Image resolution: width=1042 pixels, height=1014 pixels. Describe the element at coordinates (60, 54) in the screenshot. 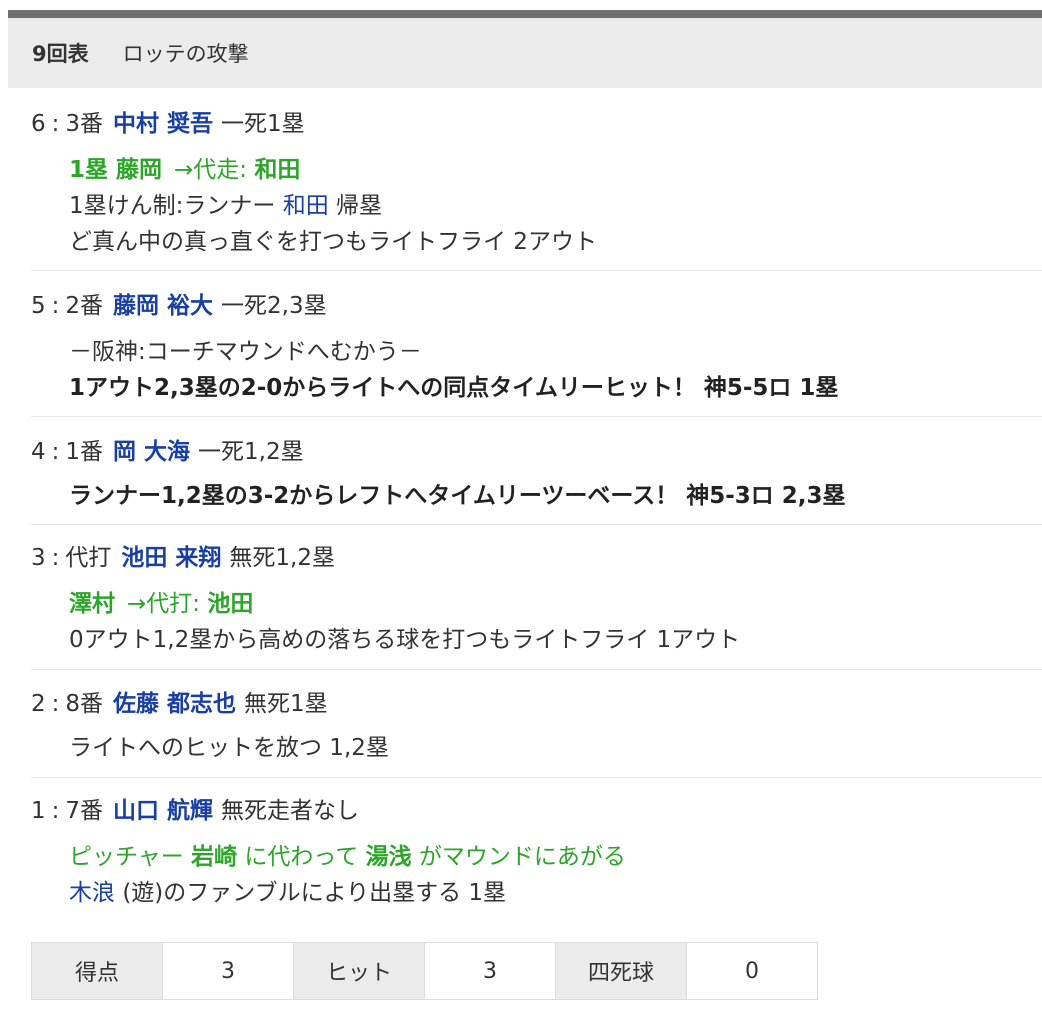

I see `inning-label: 9回表` at that location.